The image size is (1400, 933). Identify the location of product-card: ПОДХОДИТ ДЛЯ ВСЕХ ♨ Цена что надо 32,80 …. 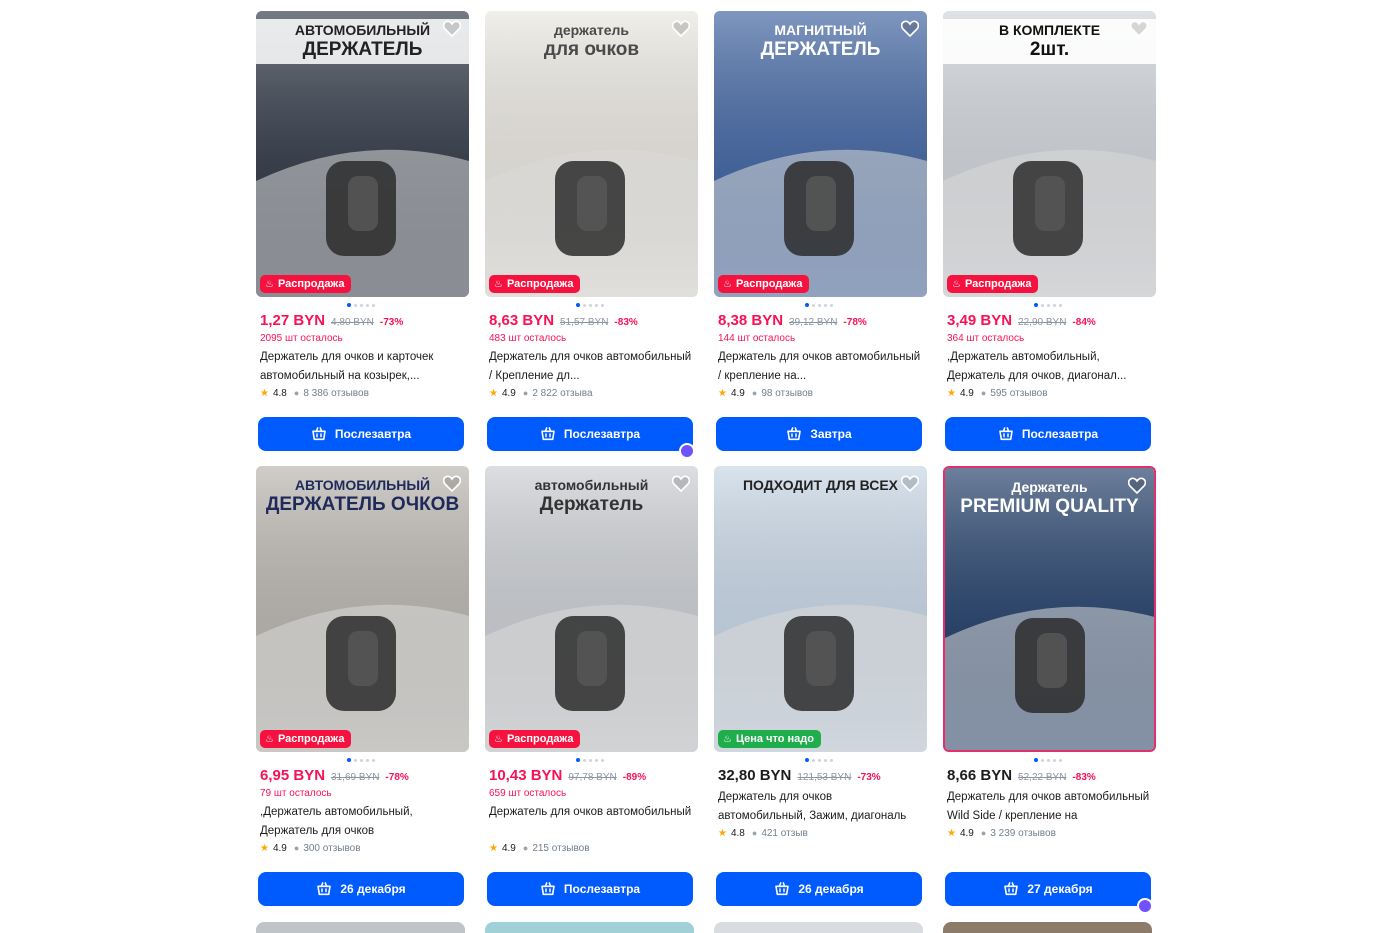
(818, 683).